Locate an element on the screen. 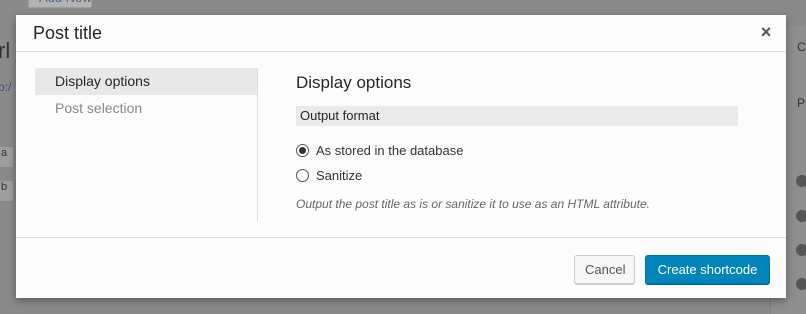 The height and width of the screenshot is (314, 806). trash-icon is located at coordinates (801, 284).